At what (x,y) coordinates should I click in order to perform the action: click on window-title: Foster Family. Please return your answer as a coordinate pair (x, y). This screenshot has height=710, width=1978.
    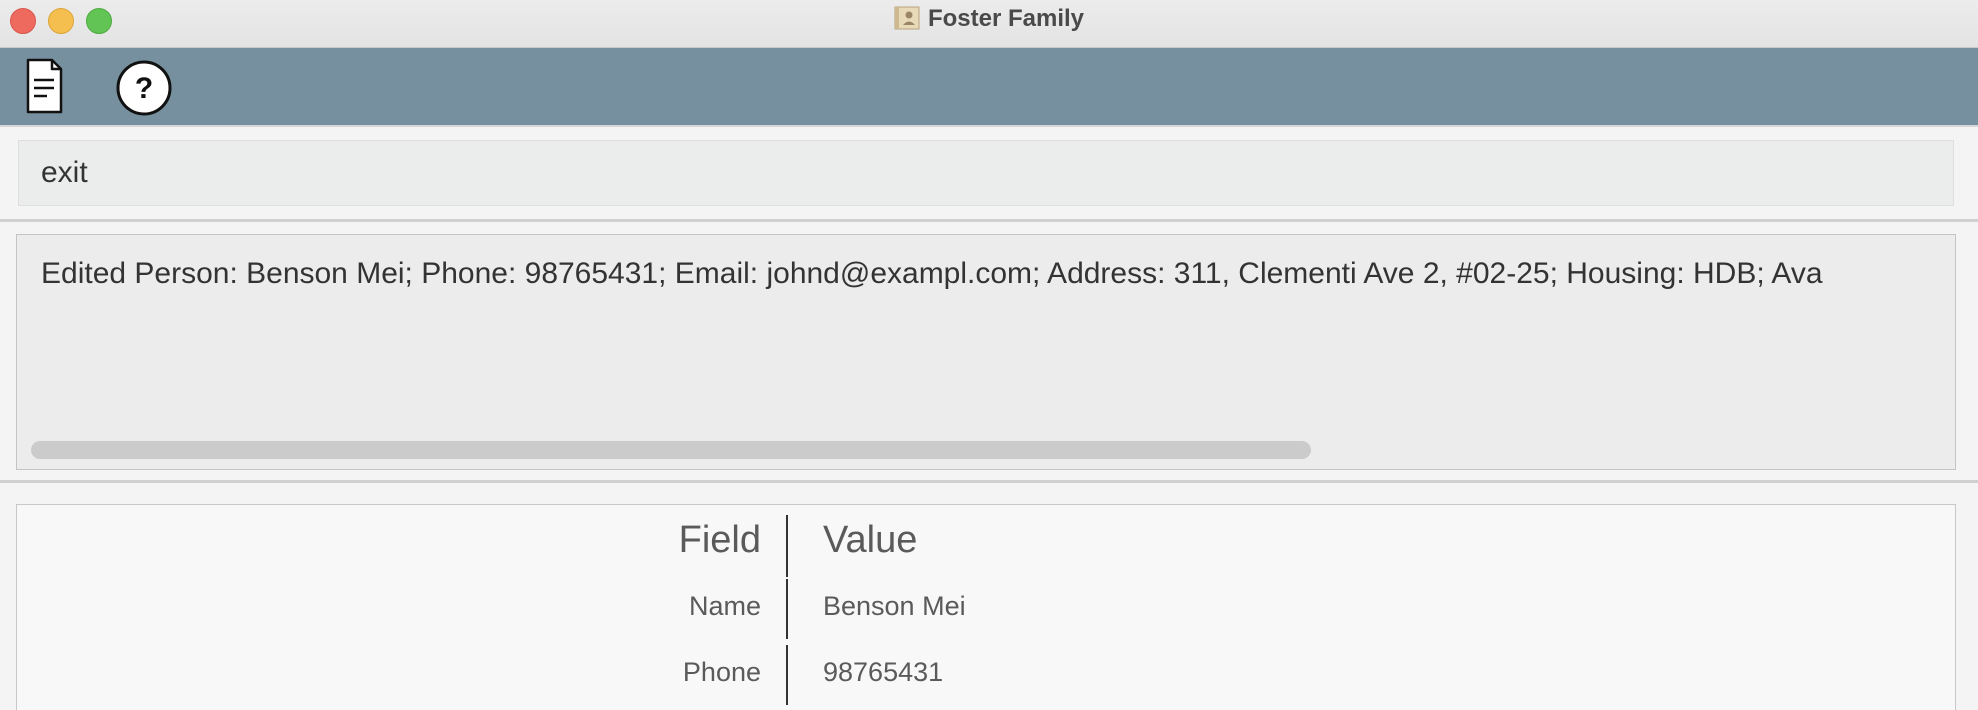
    Looking at the image, I should click on (1006, 18).